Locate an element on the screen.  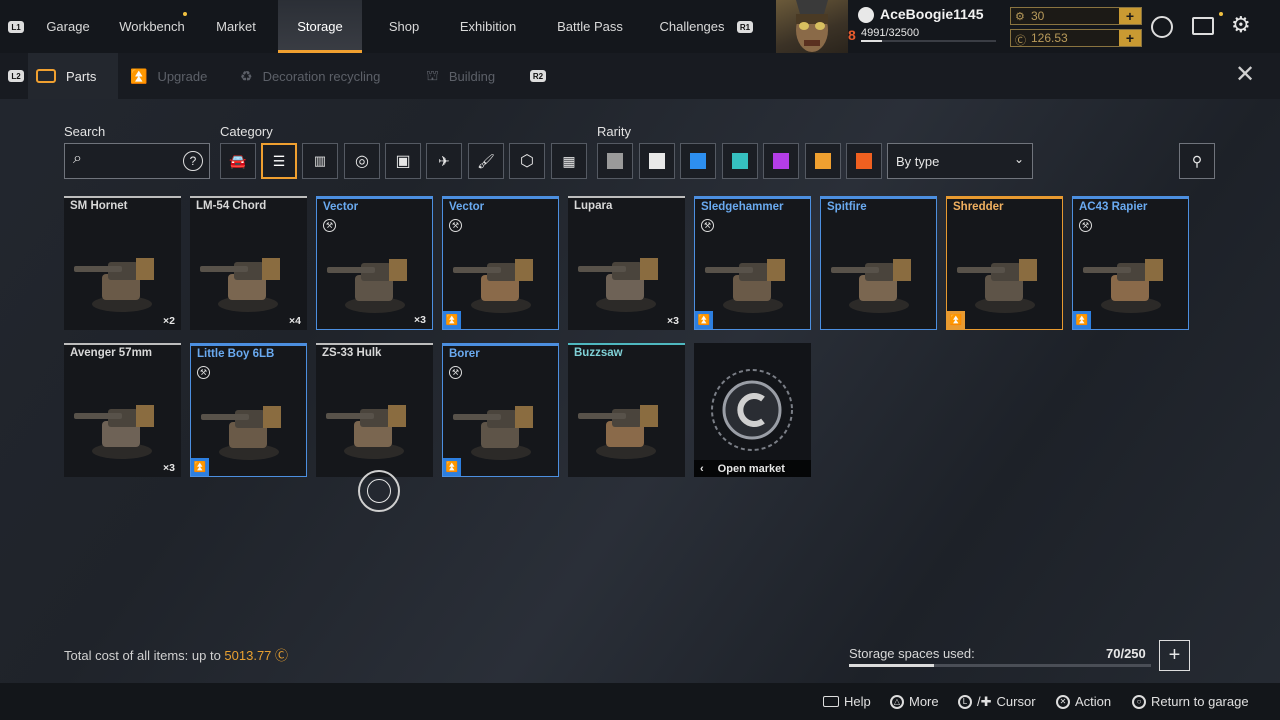
cursor-hint: L /✚ Cursor is located at coordinates (997, 701).